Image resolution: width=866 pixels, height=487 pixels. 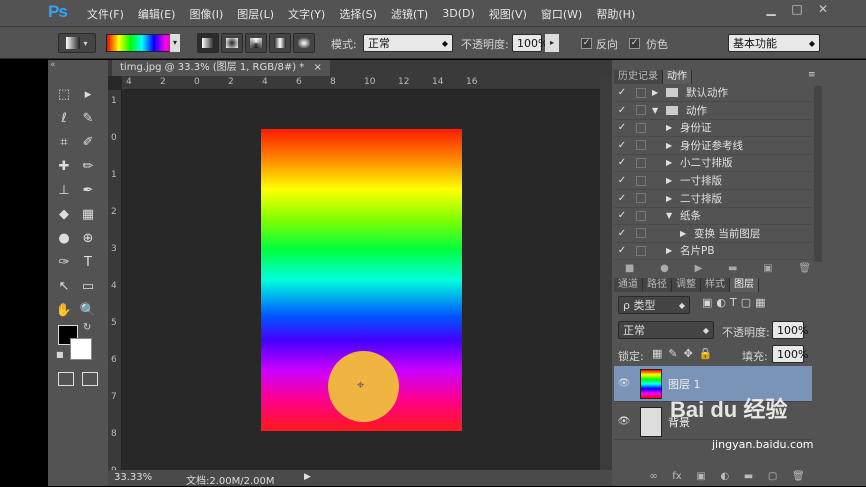 I want to click on radial-gradient-button, so click(x=232, y=43).